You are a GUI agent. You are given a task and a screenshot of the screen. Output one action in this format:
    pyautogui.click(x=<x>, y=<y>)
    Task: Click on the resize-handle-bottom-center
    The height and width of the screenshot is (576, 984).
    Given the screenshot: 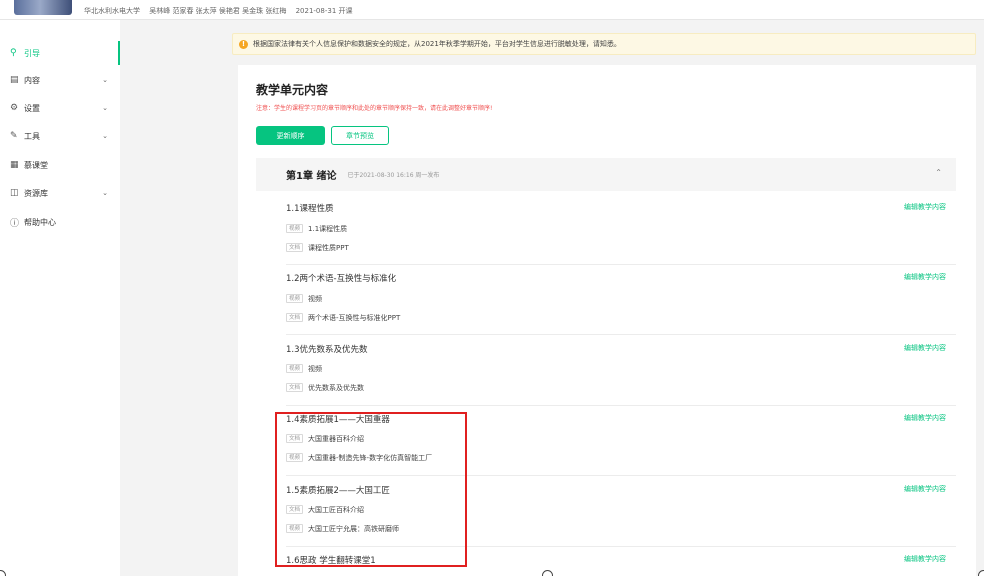 What is the action you would take?
    pyautogui.click(x=547, y=573)
    